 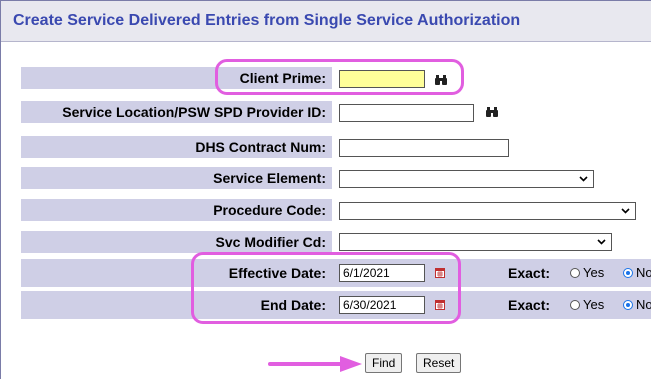 I want to click on end-exact-label: Exact:, so click(x=529, y=305).